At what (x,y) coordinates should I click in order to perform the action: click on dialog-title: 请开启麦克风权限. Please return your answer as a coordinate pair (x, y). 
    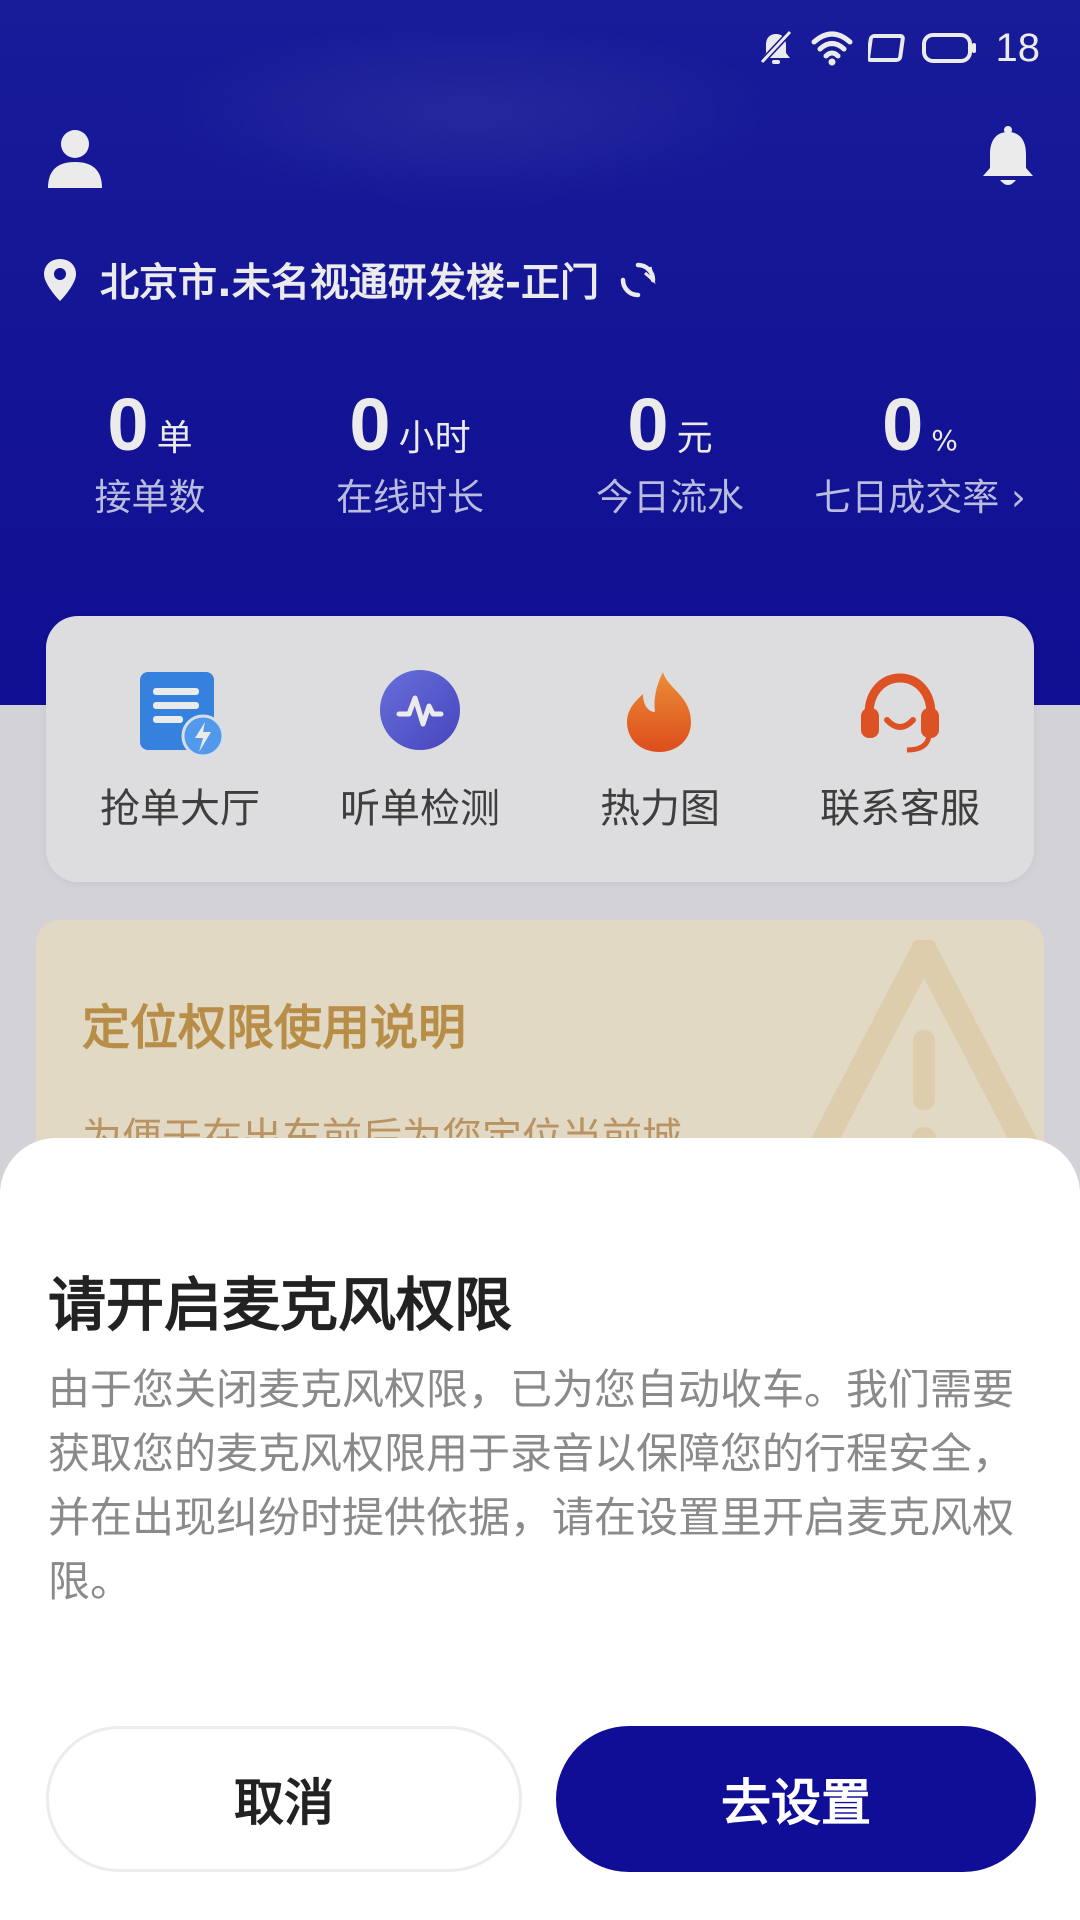
    Looking at the image, I should click on (280, 1305).